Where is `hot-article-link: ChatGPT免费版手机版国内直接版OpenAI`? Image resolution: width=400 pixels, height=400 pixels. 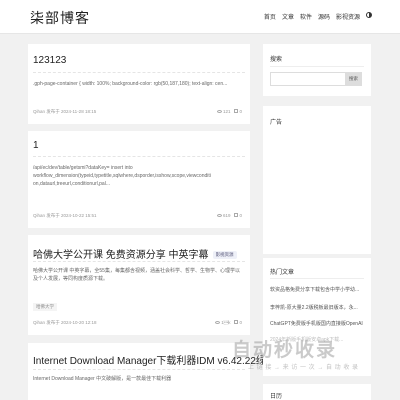 hot-article-link: ChatGPT免费版手机版国内直接版OpenAI is located at coordinates (317, 323).